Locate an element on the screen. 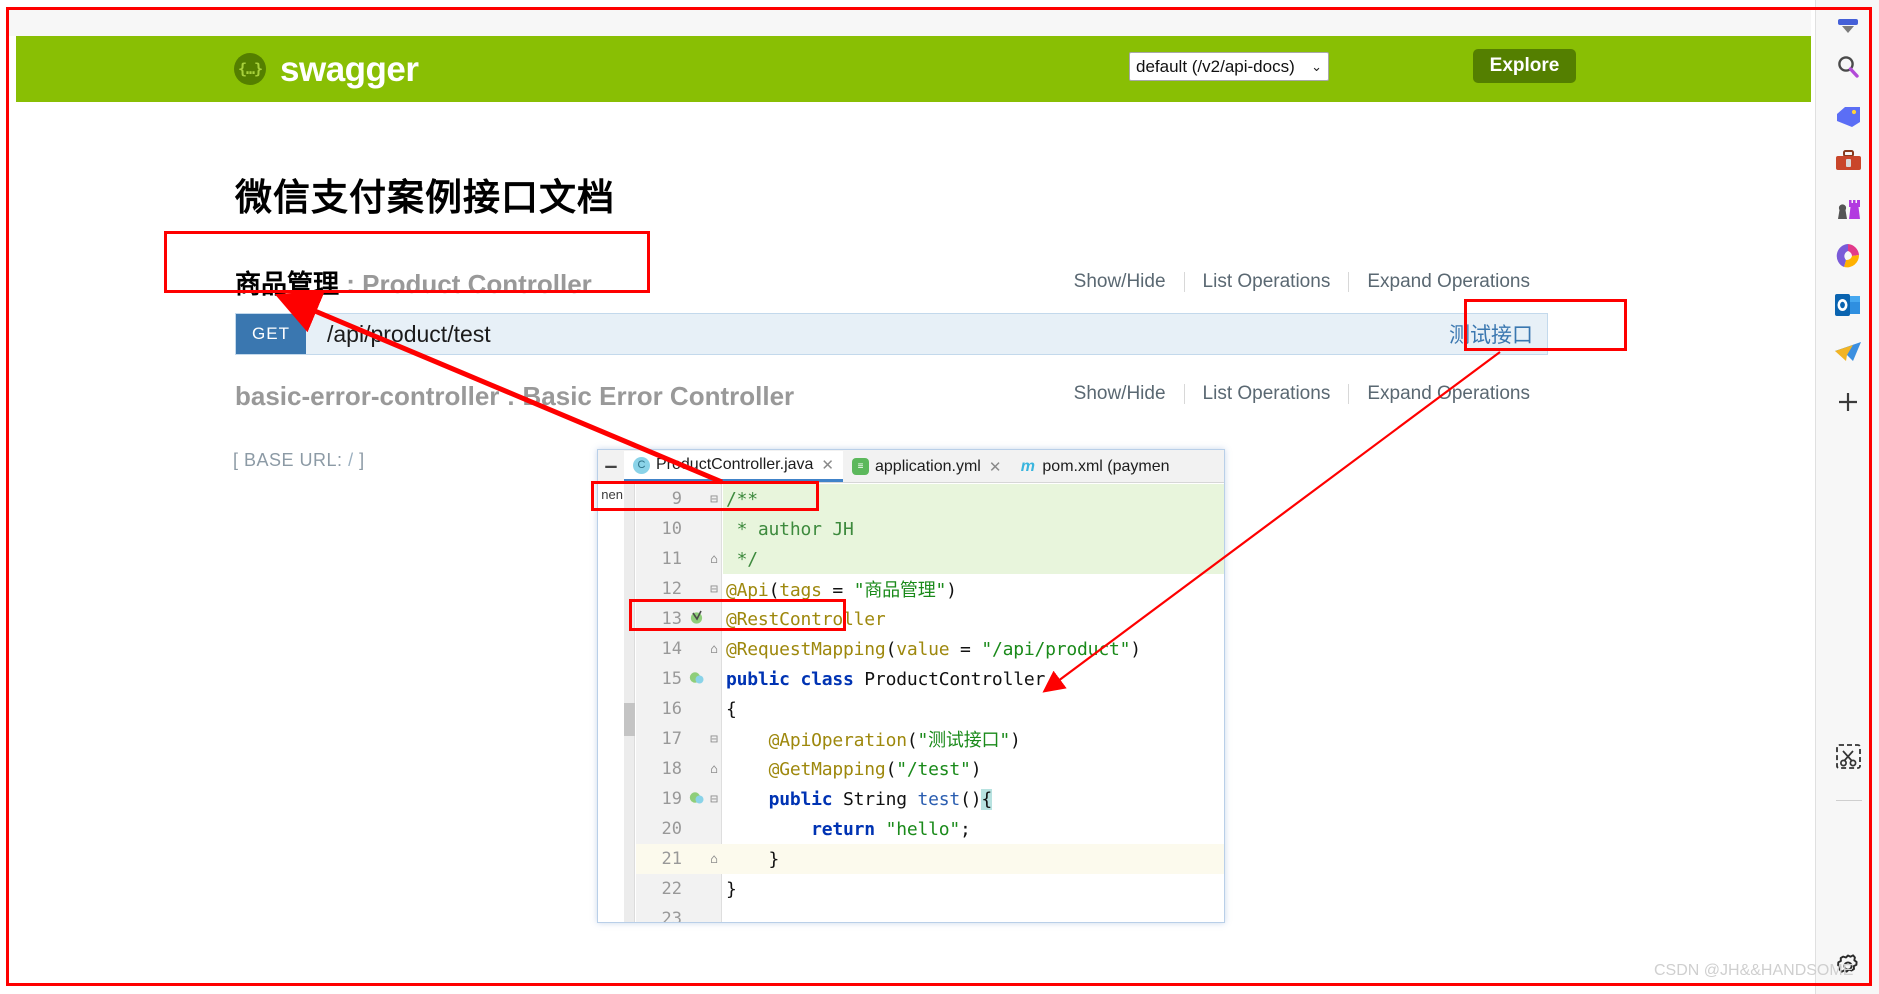  code-line-number: 20 is located at coordinates (671, 829).